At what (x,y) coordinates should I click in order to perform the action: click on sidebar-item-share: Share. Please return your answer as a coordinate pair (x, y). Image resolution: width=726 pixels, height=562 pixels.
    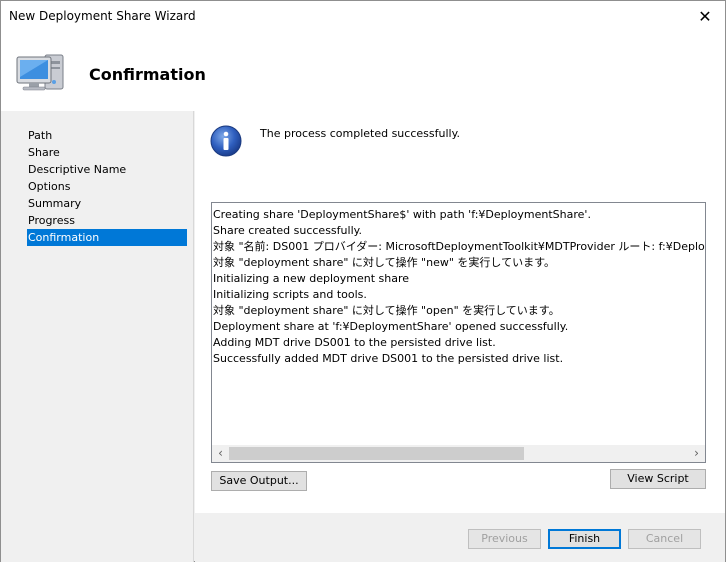
    Looking at the image, I should click on (44, 152).